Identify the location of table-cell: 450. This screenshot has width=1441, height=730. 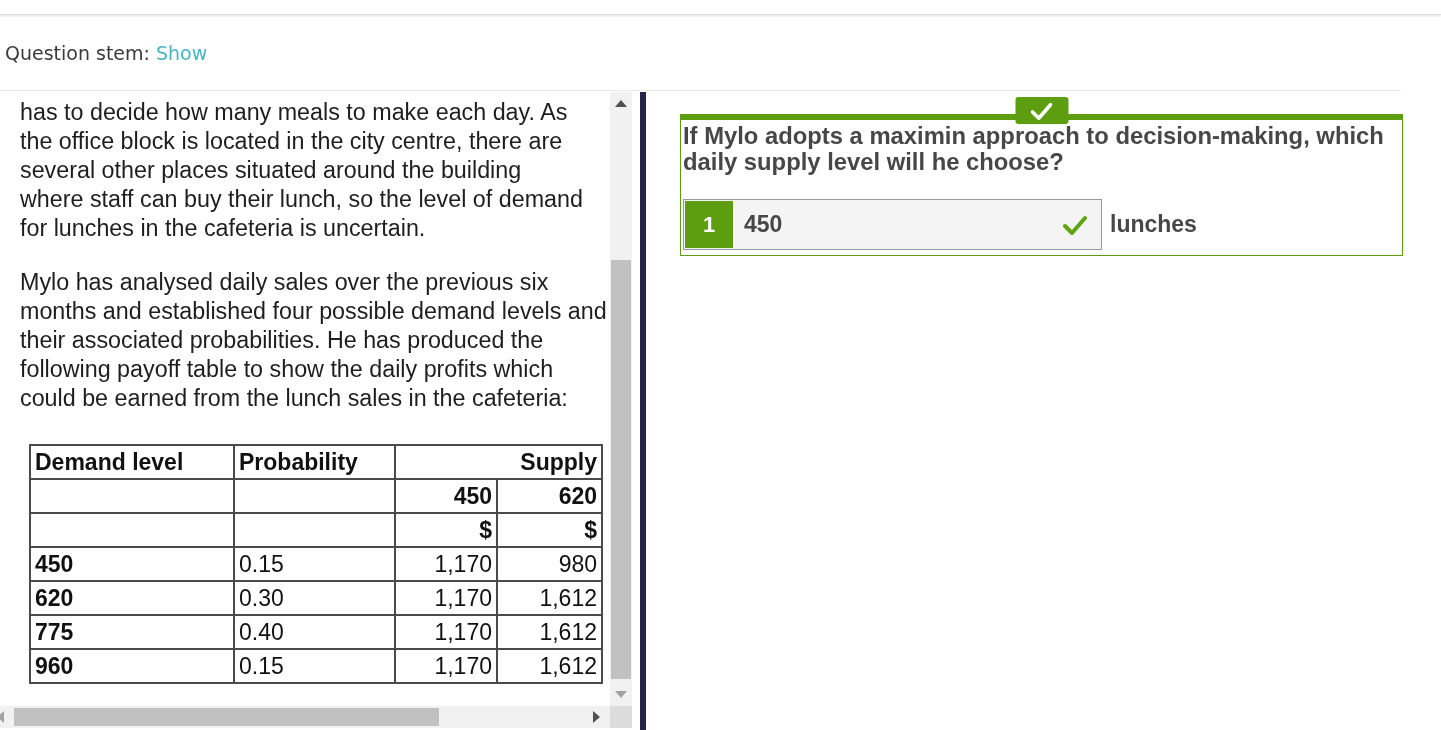
(132, 564).